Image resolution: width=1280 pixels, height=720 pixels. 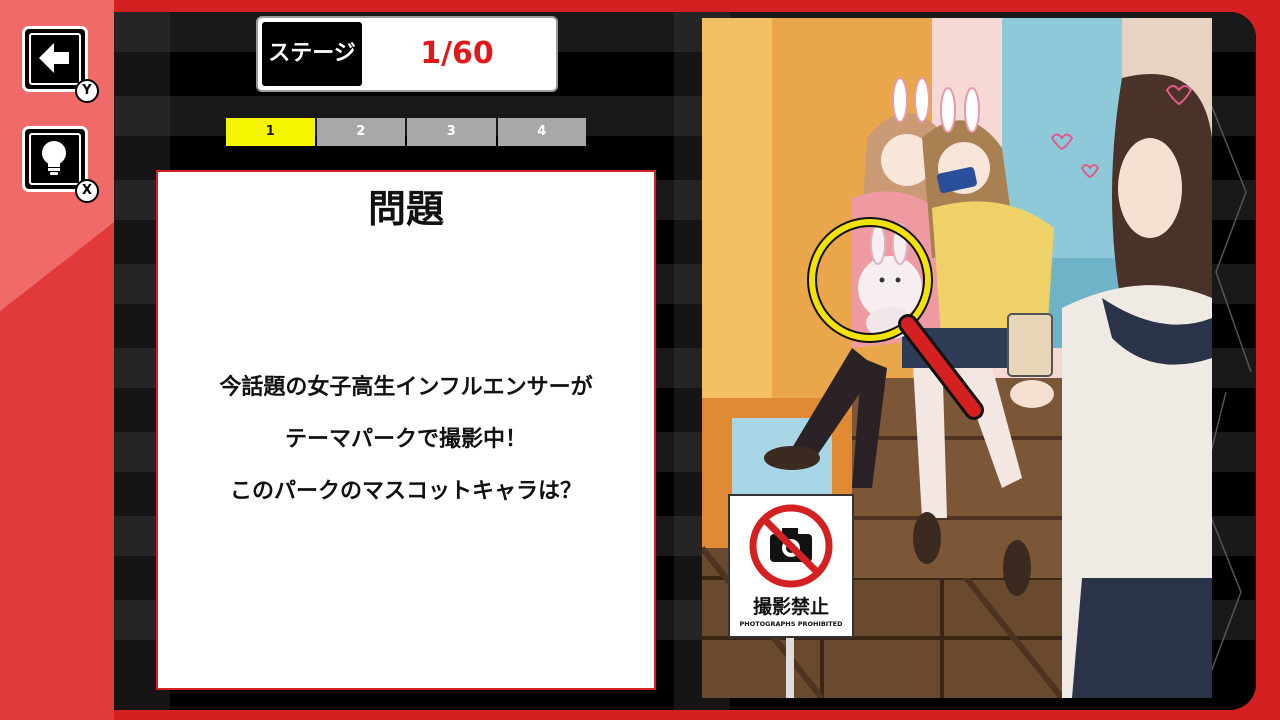 I want to click on question-line: このパークのマスコットキャラは？, so click(x=405, y=491).